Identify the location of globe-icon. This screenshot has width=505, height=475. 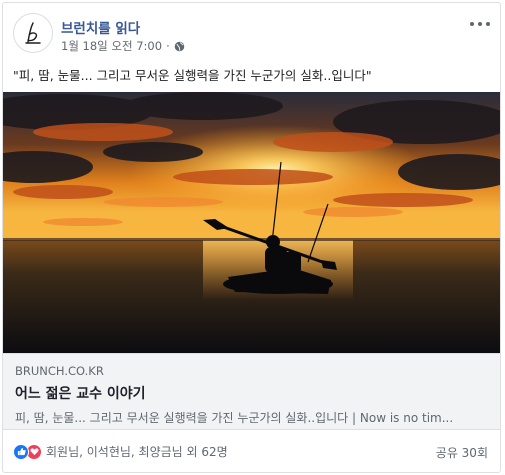
(179, 46).